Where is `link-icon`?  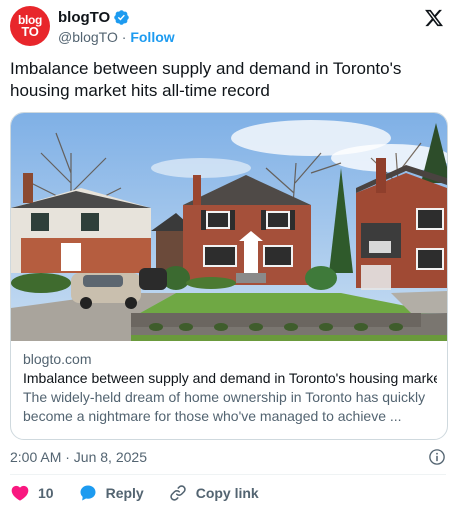 link-icon is located at coordinates (177, 493).